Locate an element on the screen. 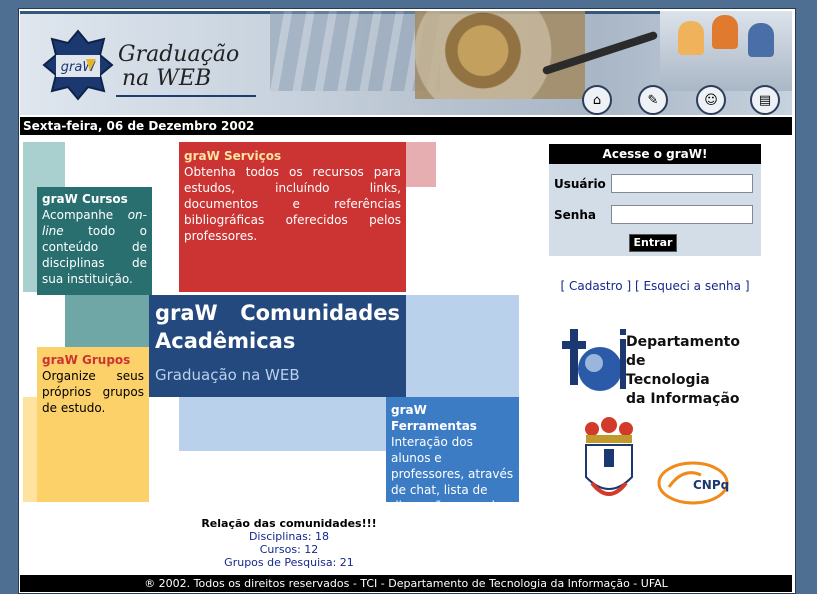  students-image is located at coordinates (726, 51).